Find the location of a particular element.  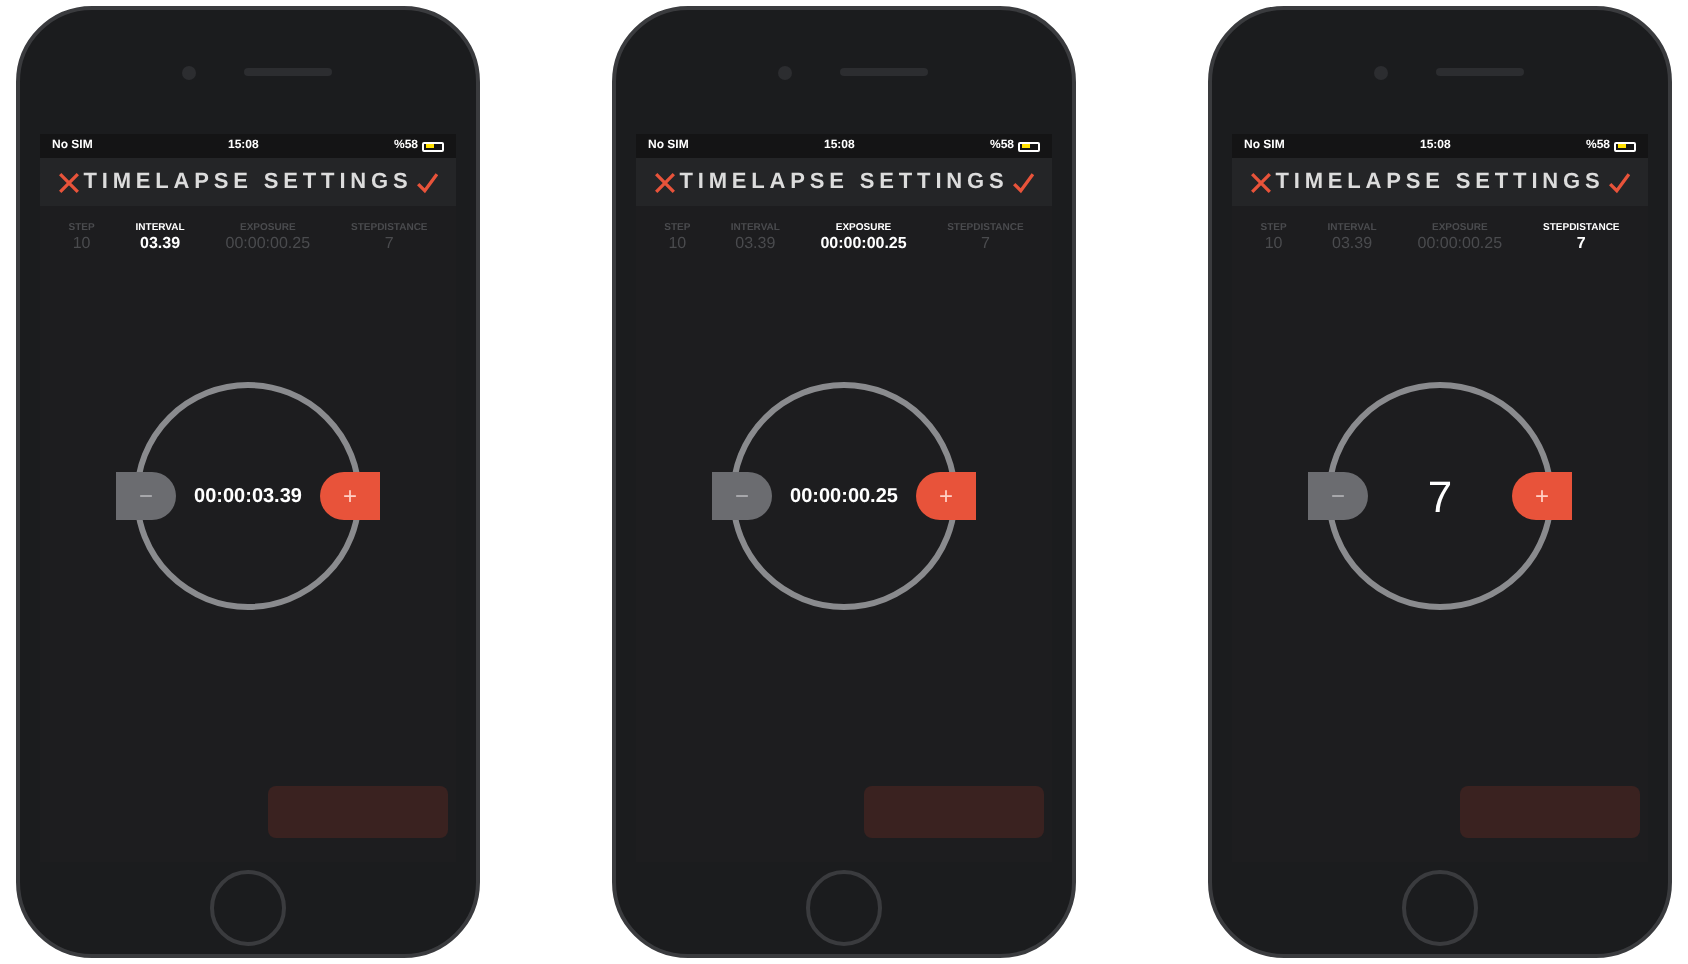

dial-value: 00:00:03.39 is located at coordinates (248, 497).